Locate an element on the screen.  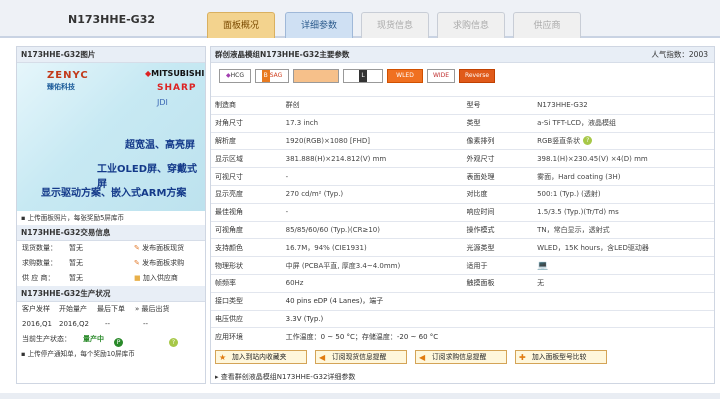
chevron-right-icon: » is located at coordinates (137, 309).